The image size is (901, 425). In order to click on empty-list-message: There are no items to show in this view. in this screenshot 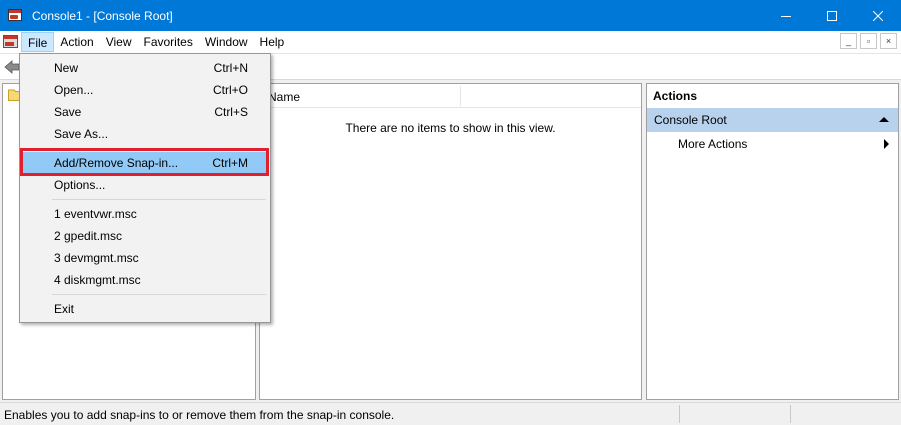, I will do `click(450, 128)`.